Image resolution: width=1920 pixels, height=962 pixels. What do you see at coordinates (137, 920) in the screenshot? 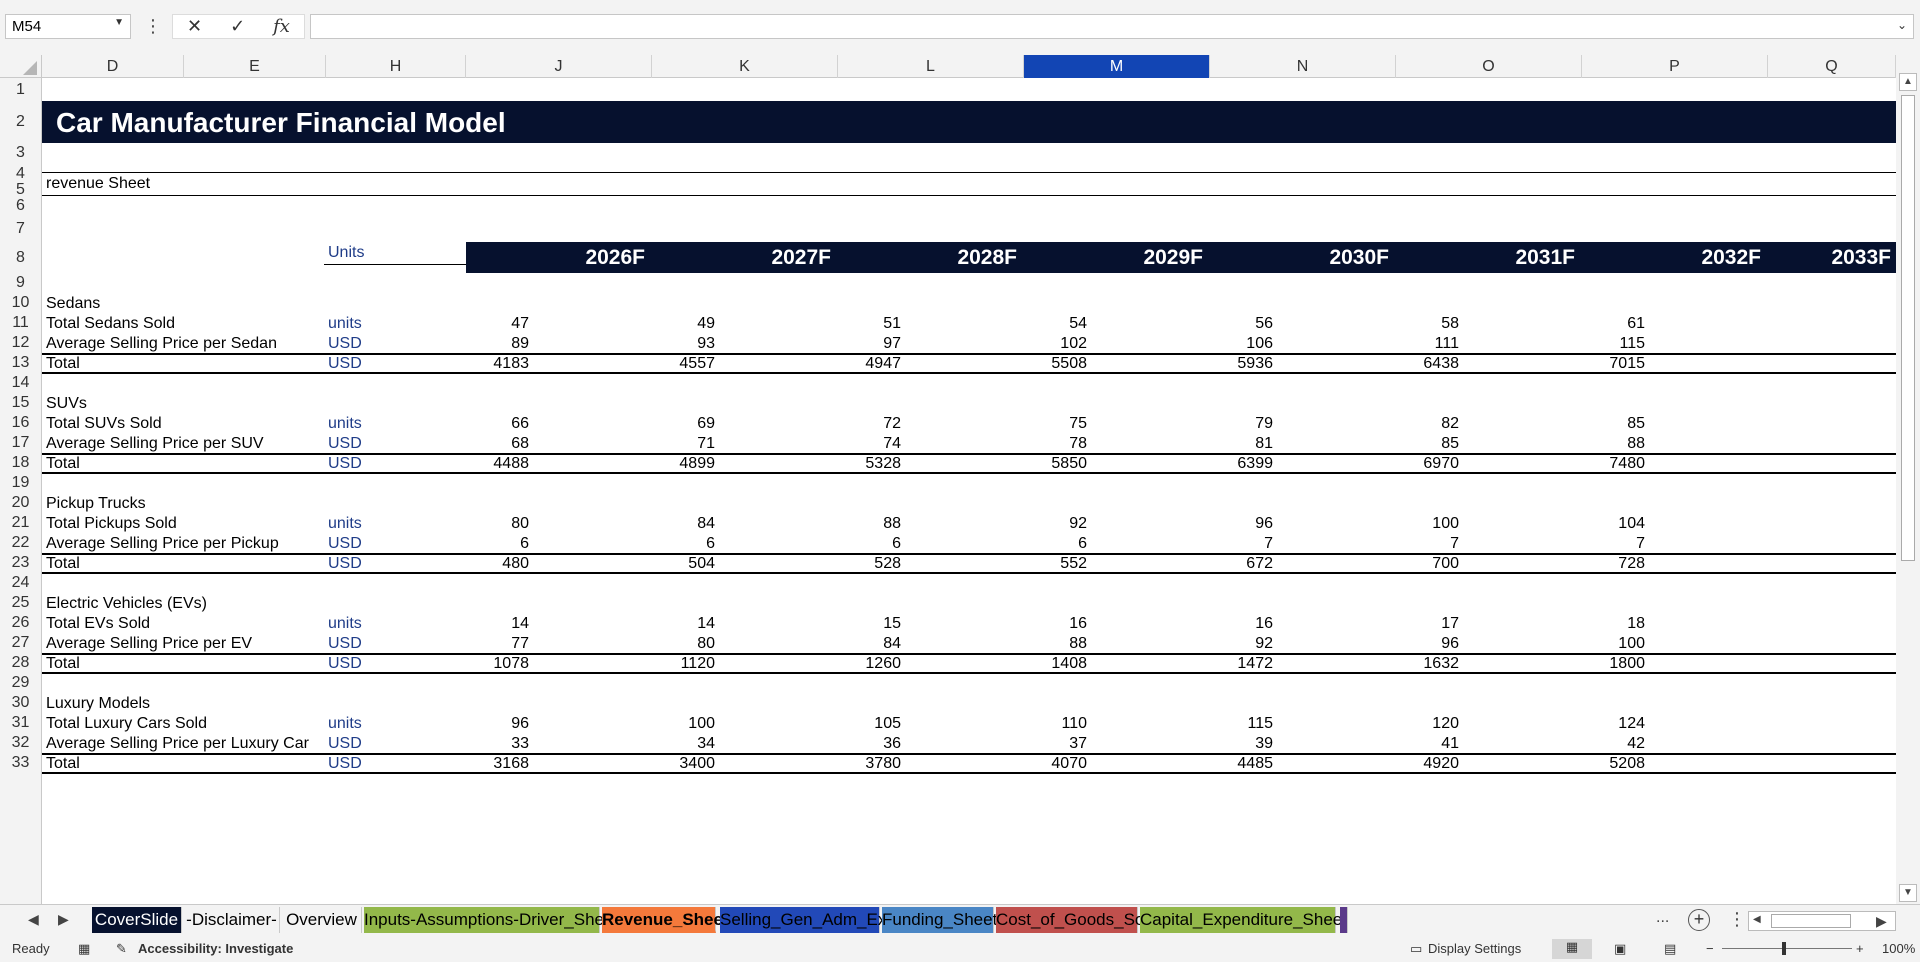
I see `sheet-tab: CoverSlide` at bounding box center [137, 920].